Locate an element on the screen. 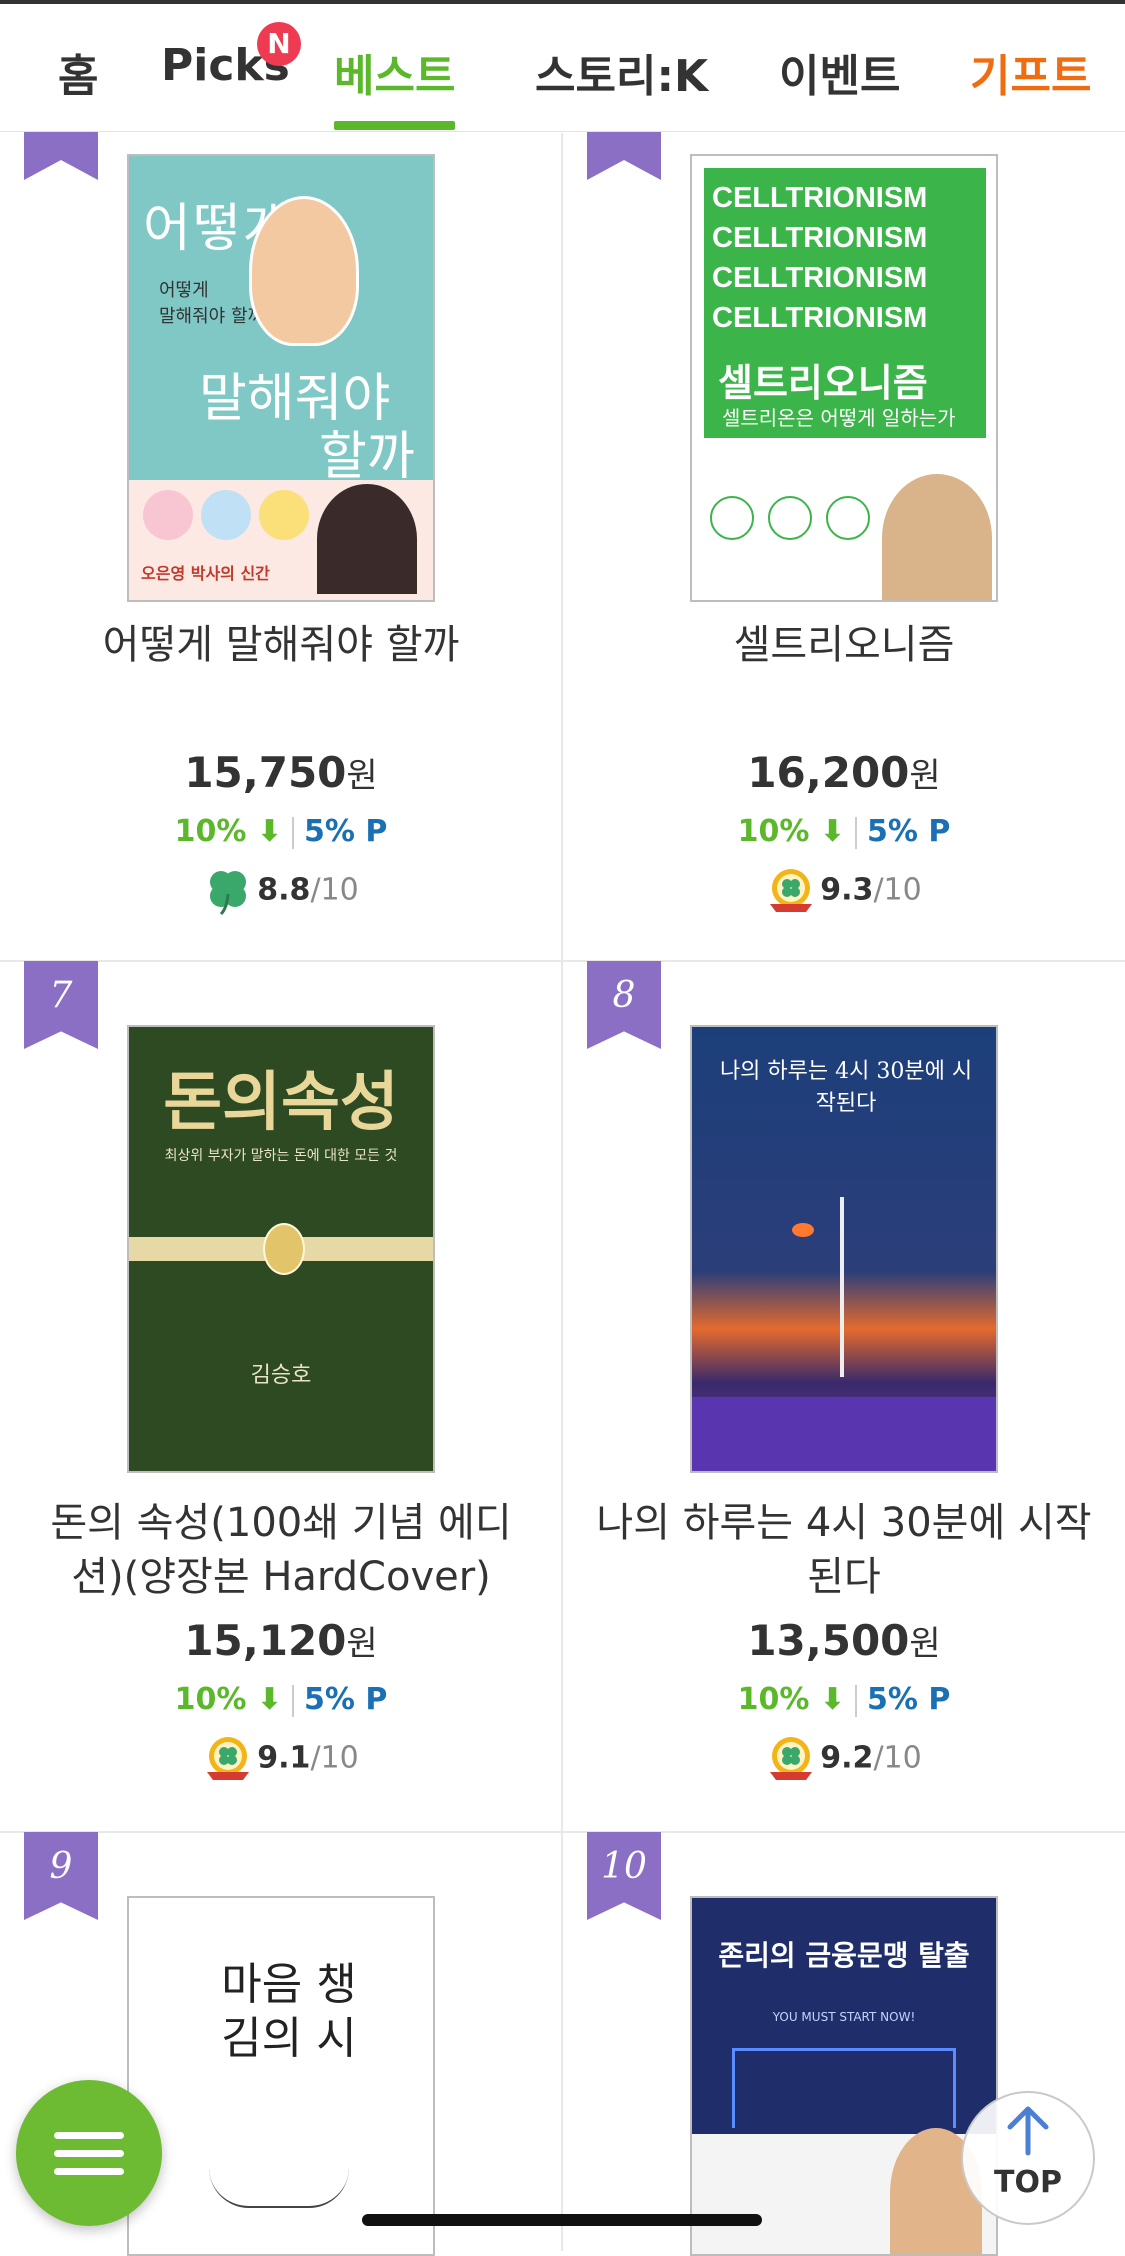 The width and height of the screenshot is (1125, 2256). top-label: TOP is located at coordinates (1028, 2182).